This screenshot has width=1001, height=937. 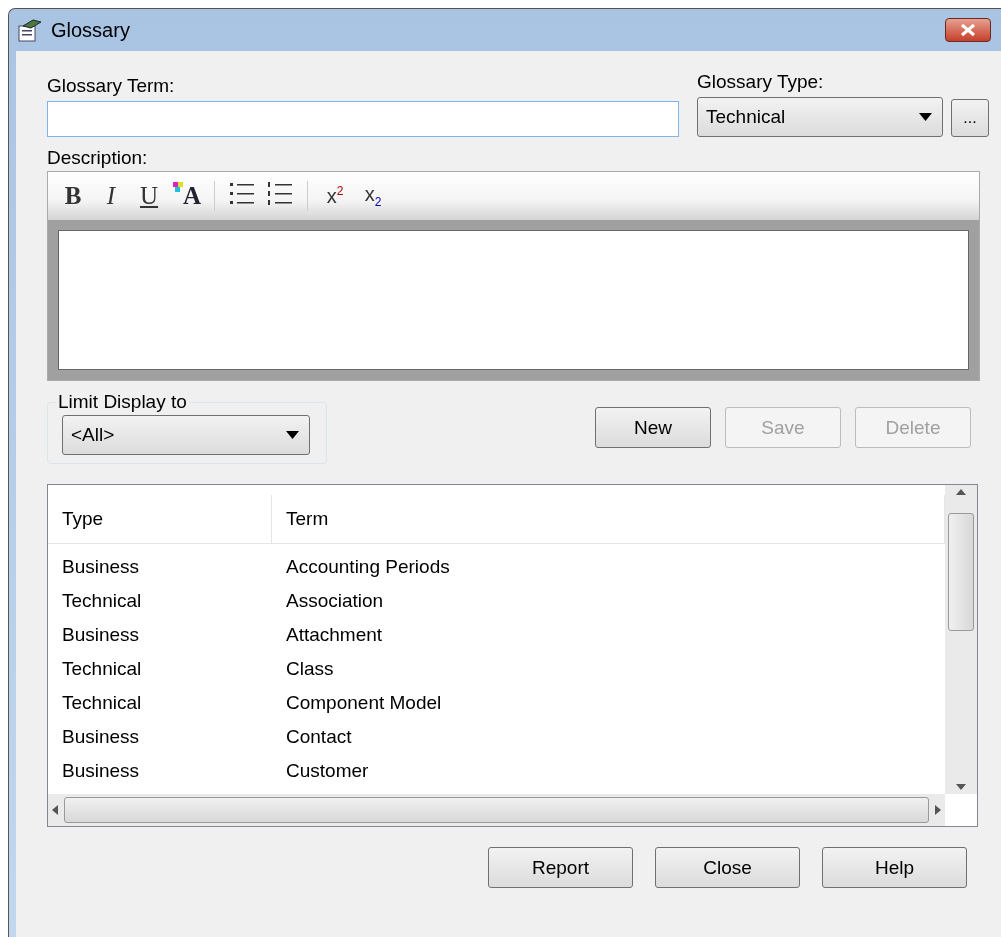 What do you see at coordinates (761, 82) in the screenshot?
I see `field-label: Glossary Type:` at bounding box center [761, 82].